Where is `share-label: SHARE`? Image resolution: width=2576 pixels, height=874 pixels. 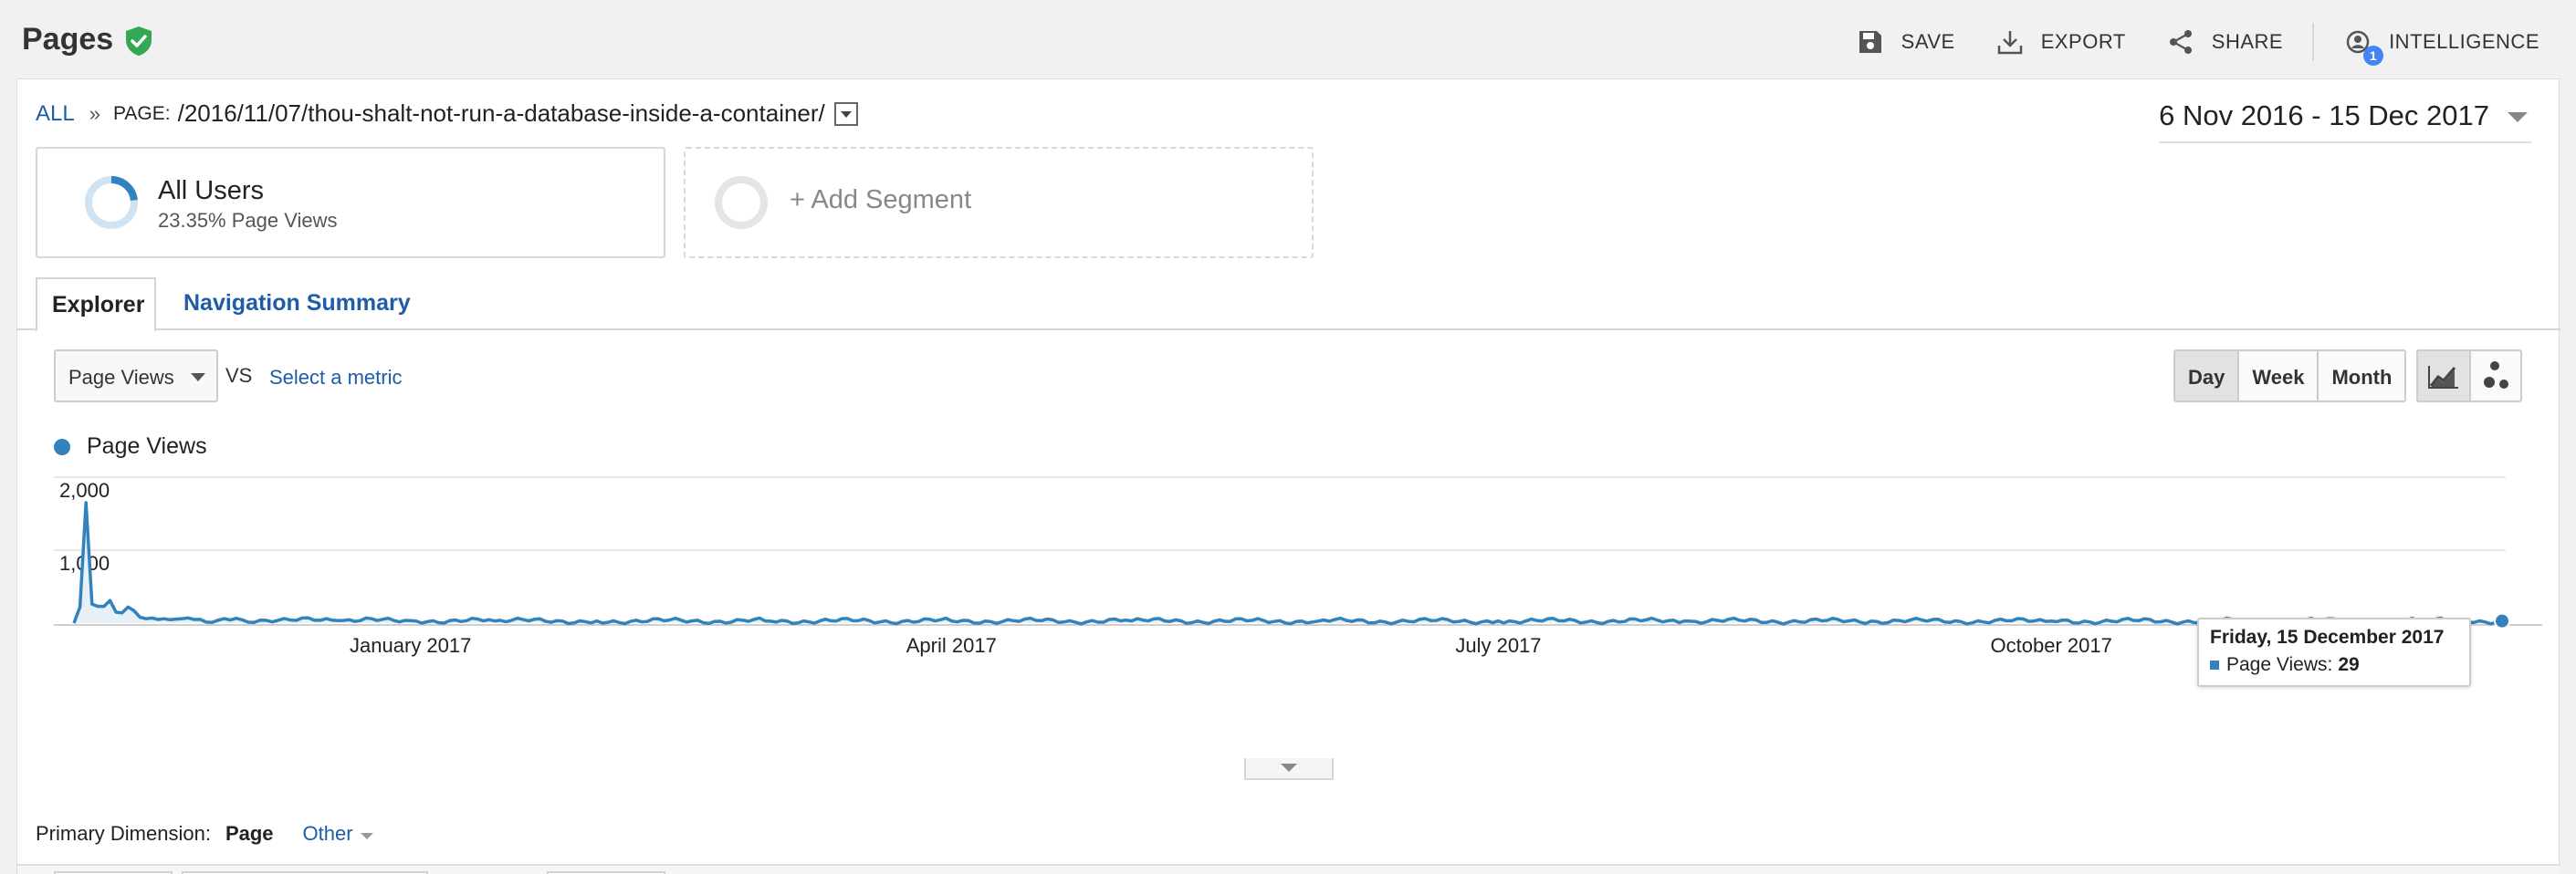 share-label: SHARE is located at coordinates (2247, 41).